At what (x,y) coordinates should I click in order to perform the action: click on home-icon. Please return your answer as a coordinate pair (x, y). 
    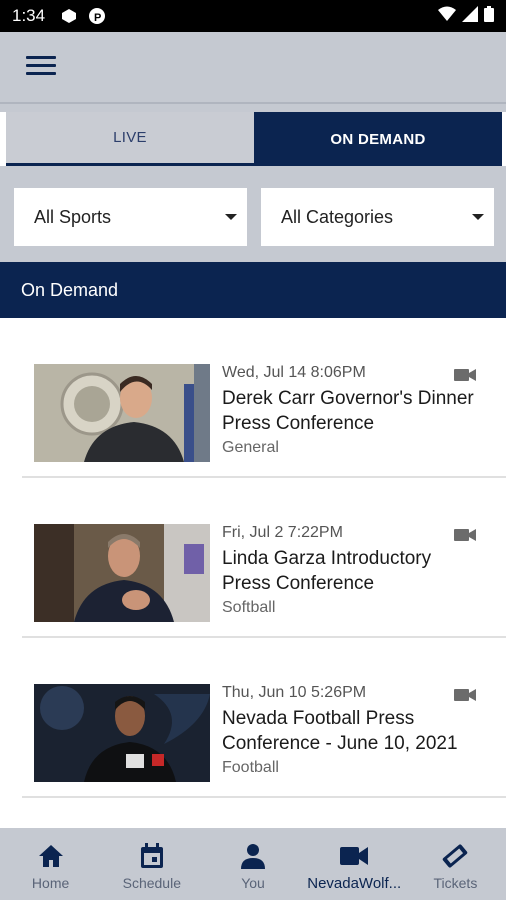
    Looking at the image, I should click on (51, 856).